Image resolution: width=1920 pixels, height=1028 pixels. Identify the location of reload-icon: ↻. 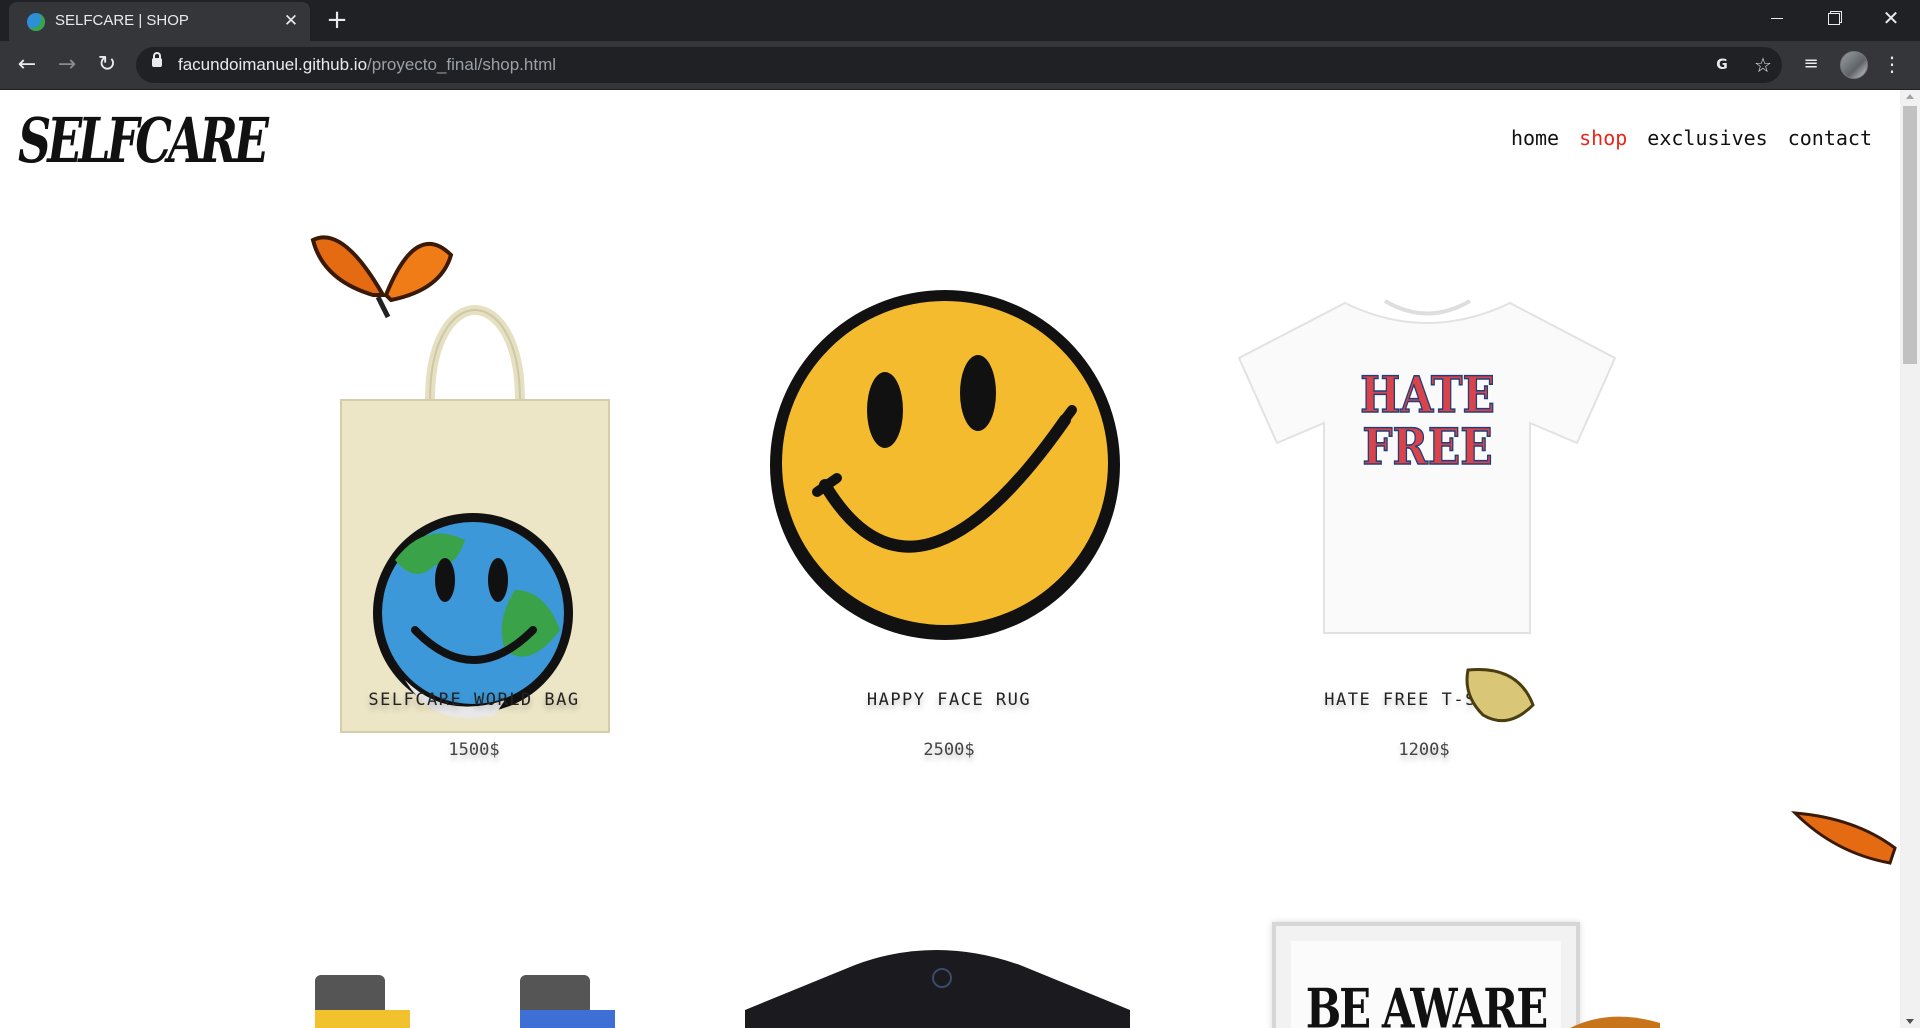
(107, 65).